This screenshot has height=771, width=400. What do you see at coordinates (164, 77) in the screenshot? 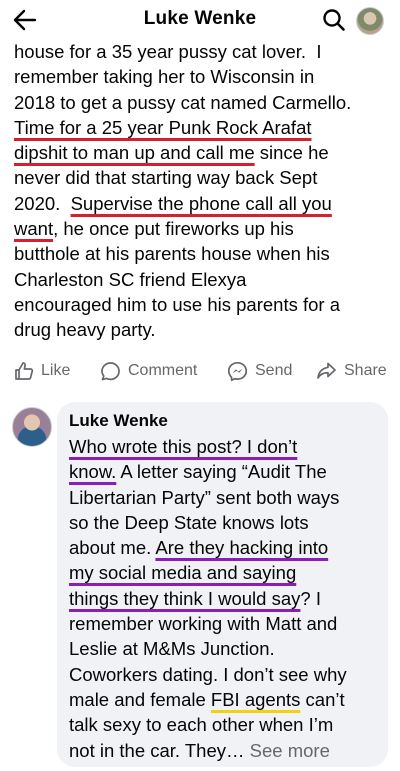
I see `text-segment: remember taking her to Wisconsin in` at bounding box center [164, 77].